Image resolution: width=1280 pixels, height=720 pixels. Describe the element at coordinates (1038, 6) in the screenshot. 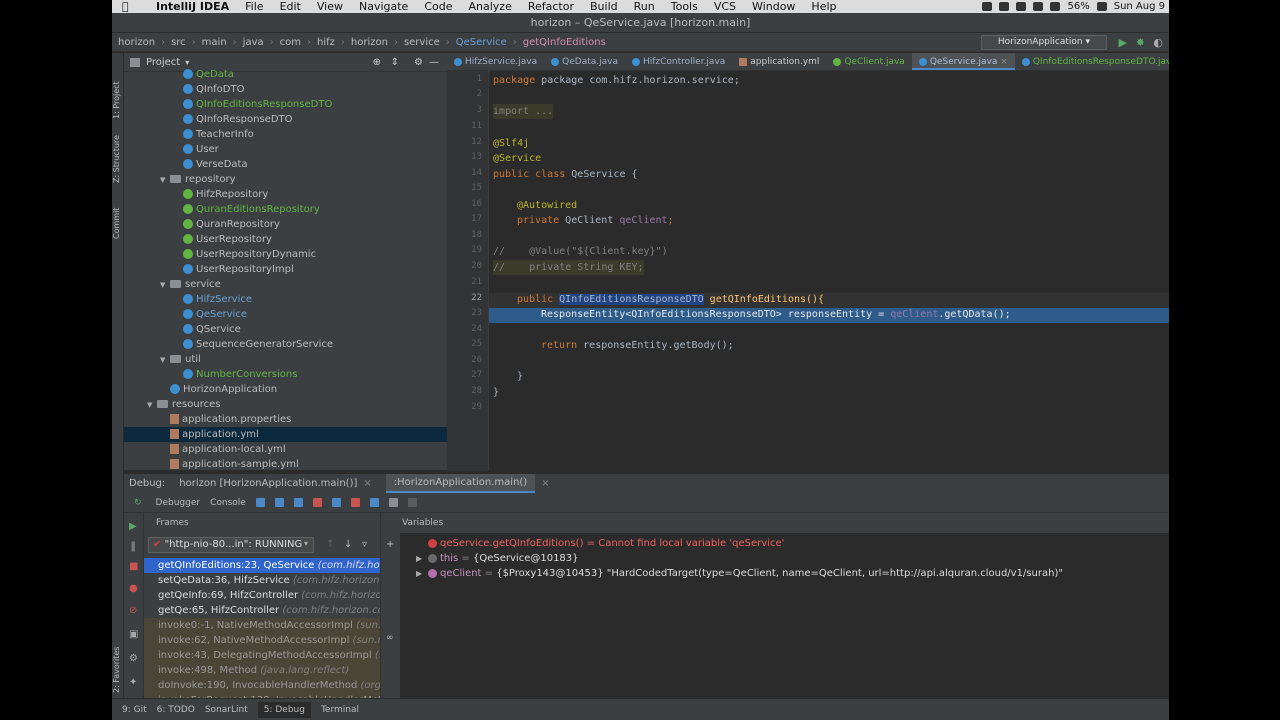

I see `wifi-icon` at that location.